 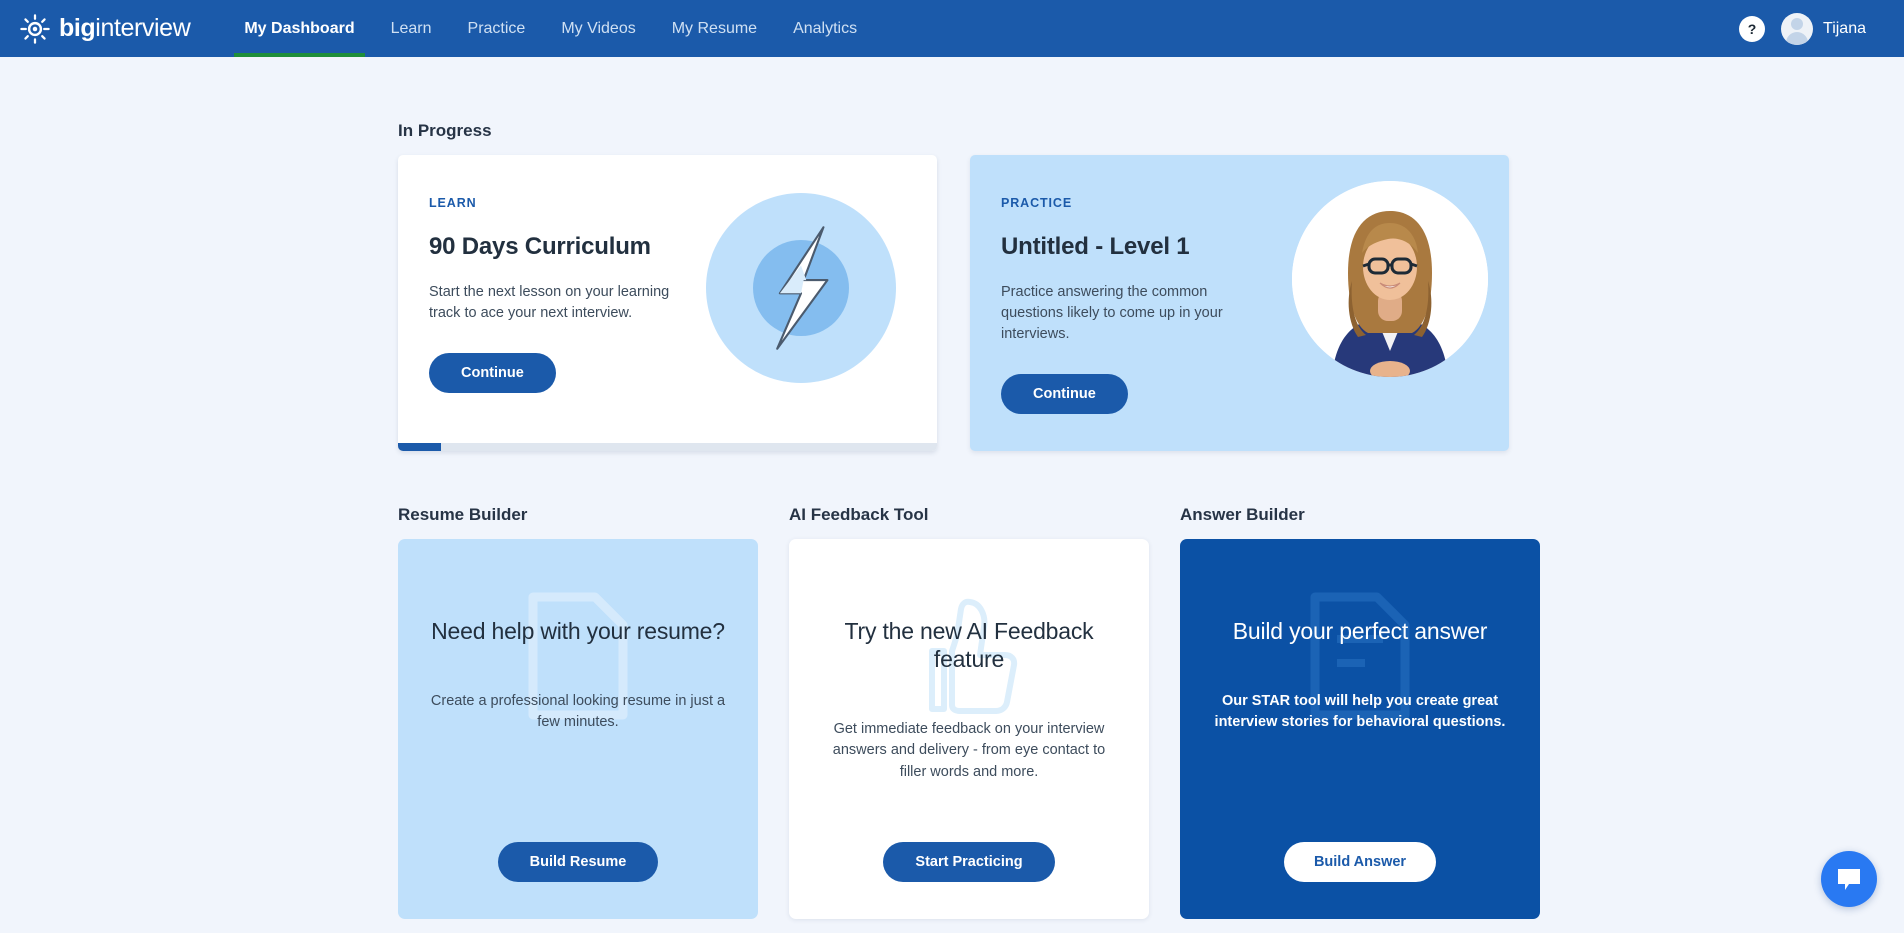 I want to click on nav-item-label: My Dashboard, so click(x=299, y=28).